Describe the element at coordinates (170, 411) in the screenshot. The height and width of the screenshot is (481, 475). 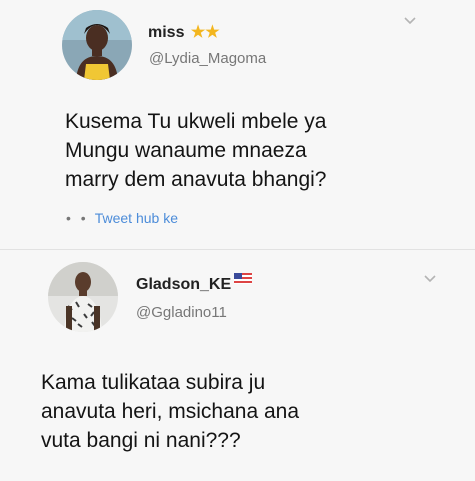
I see `tweet-text-line: anavuta heri, msichana ana` at that location.